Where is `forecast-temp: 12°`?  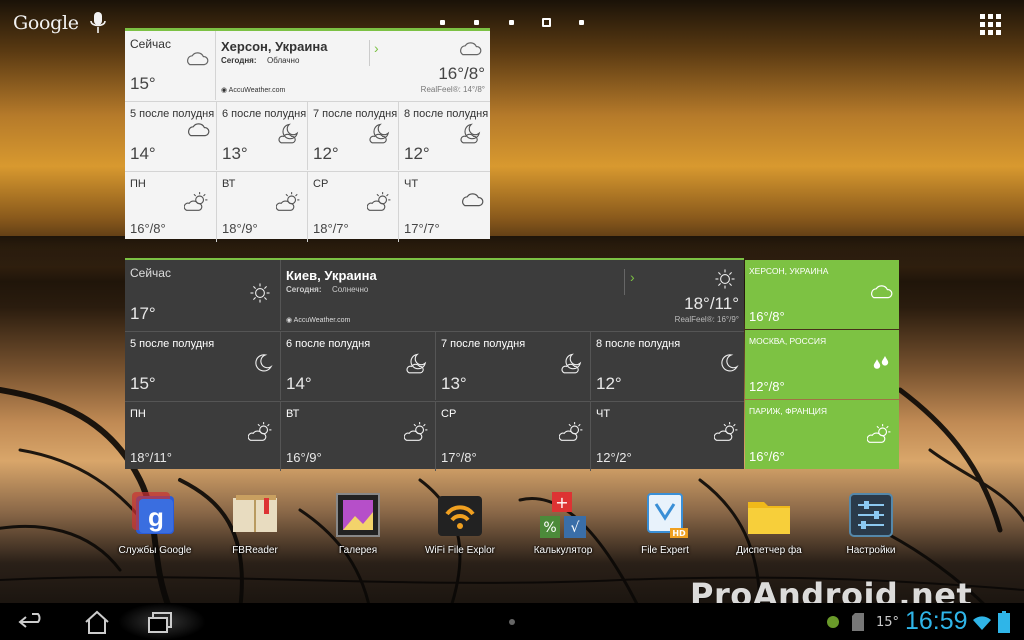
forecast-temp: 12° is located at coordinates (417, 153).